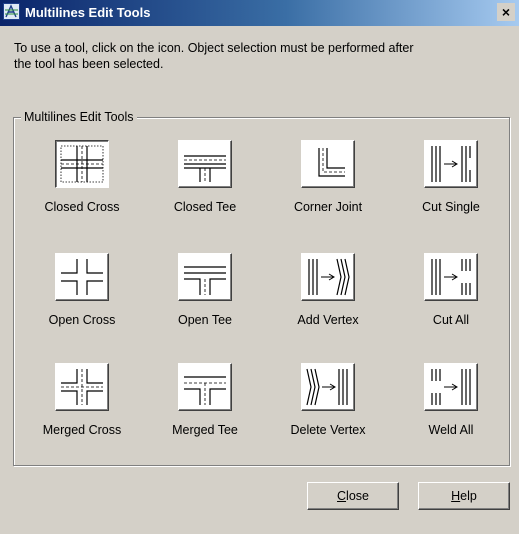 Image resolution: width=519 pixels, height=534 pixels. What do you see at coordinates (506, 12) in the screenshot?
I see `close-icon: ×` at bounding box center [506, 12].